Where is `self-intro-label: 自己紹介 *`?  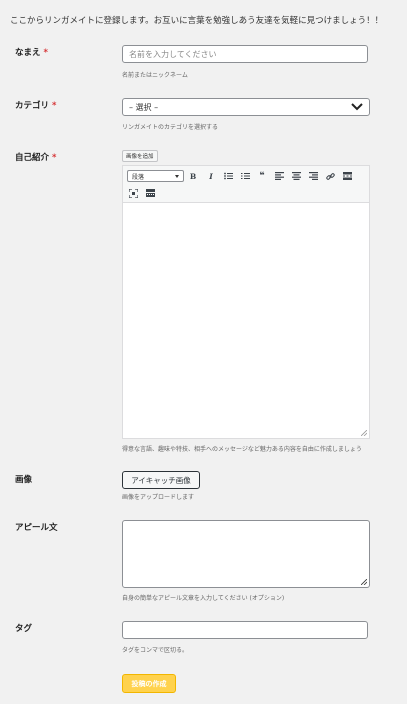 self-intro-label: 自己紹介 * is located at coordinates (35, 157).